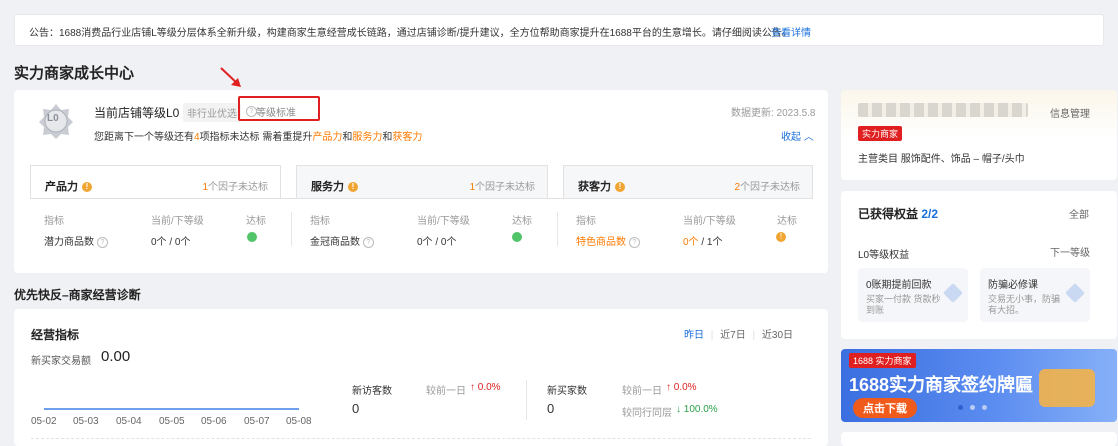 Image resolution: width=1118 pixels, height=446 pixels. Describe the element at coordinates (86, 421) in the screenshot. I see `x-label: 05-03` at that location.